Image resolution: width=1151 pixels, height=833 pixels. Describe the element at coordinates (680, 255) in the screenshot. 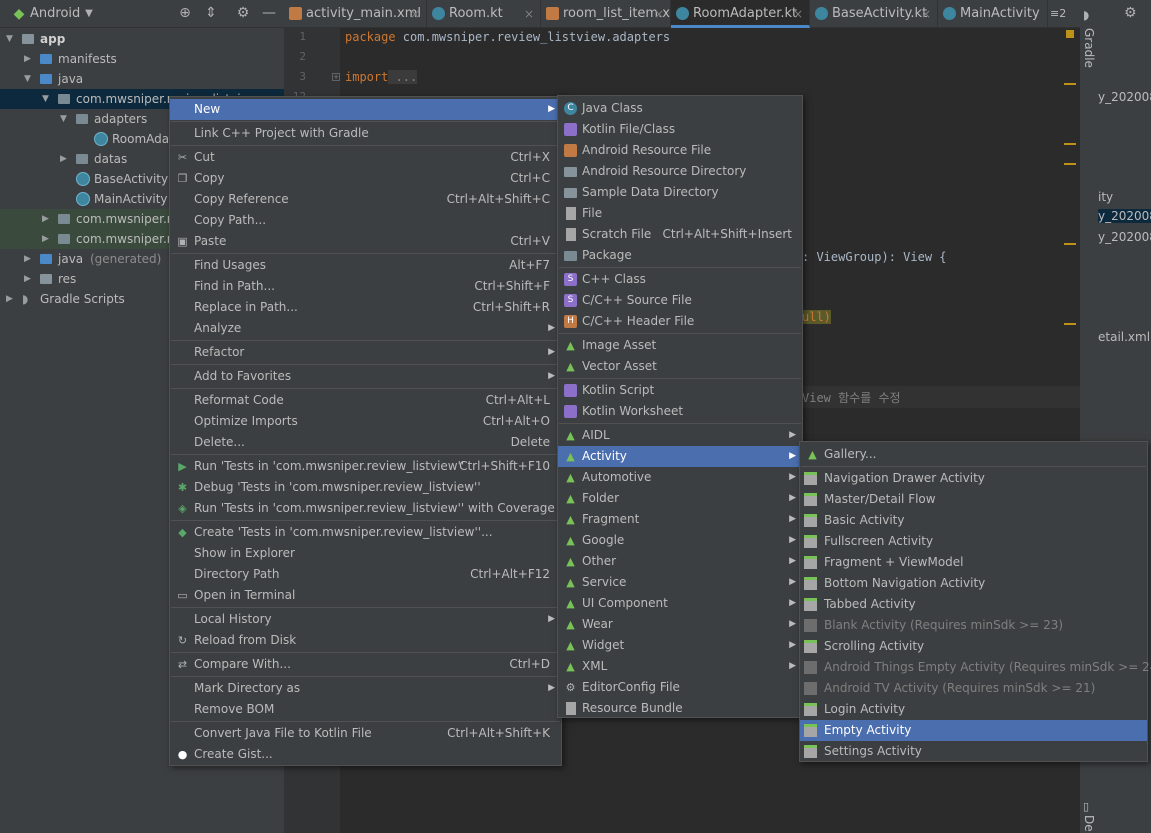

I see `menu-item-package: Package` at that location.